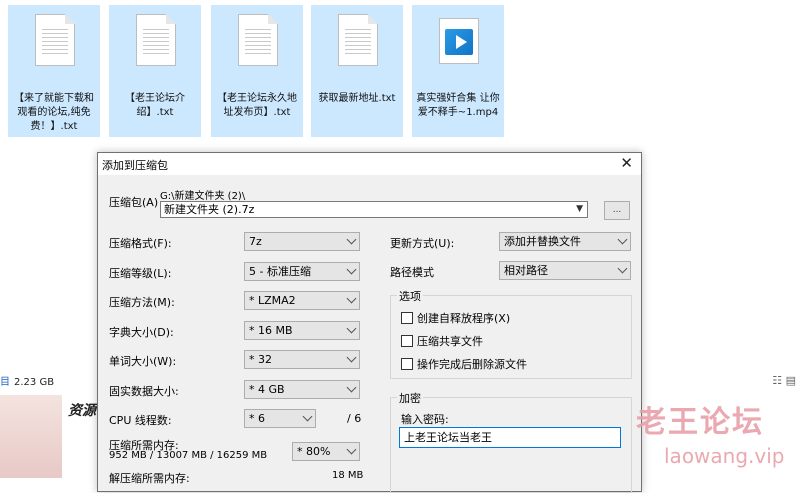 The width and height of the screenshot is (800, 493). I want to click on word-select: * 32, so click(302, 359).